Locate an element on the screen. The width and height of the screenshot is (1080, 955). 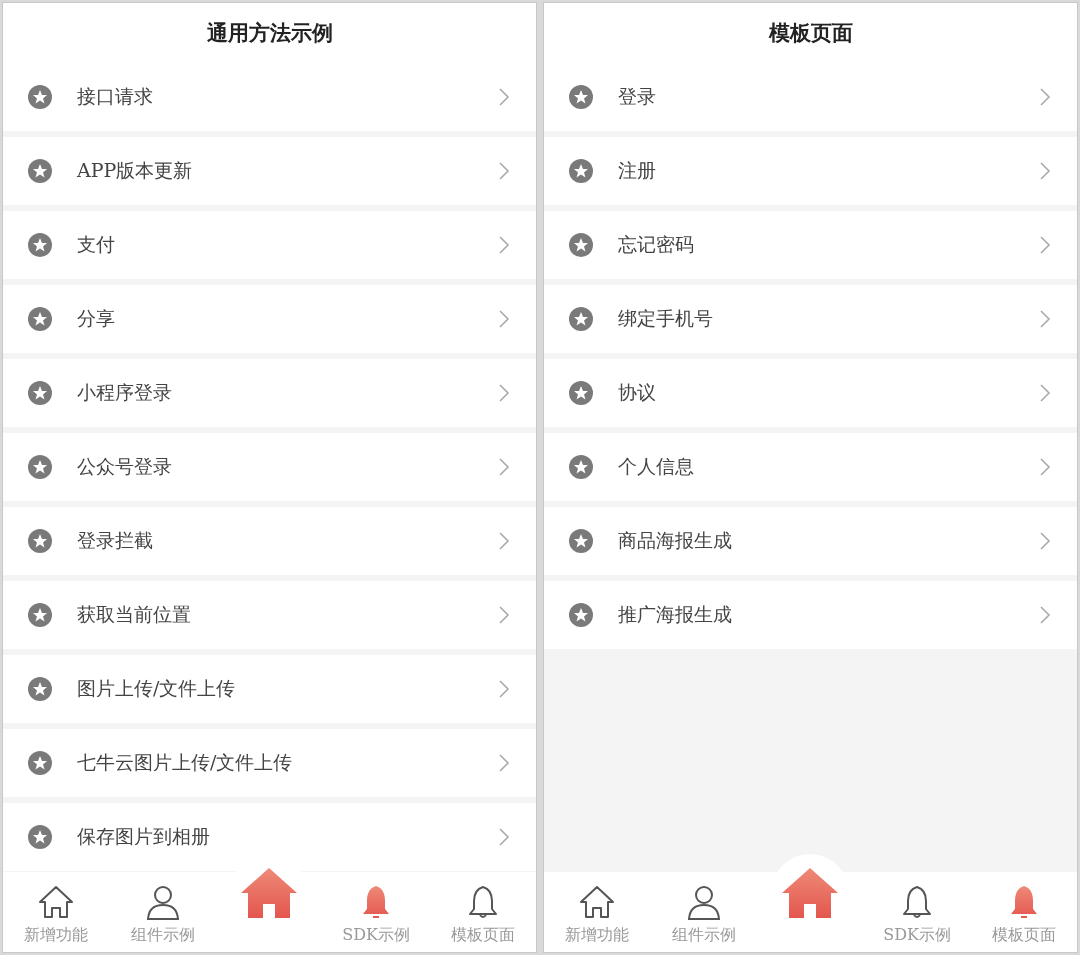
menu-item-label: 个人信息 is located at coordinates (656, 466).